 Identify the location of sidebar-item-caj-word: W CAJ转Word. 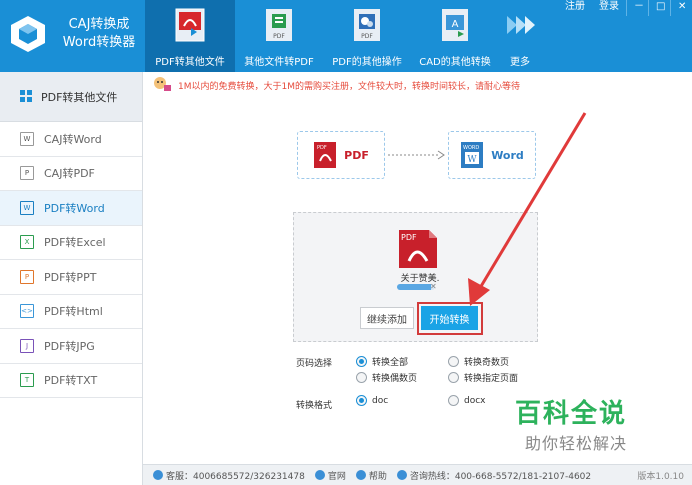
(71, 139).